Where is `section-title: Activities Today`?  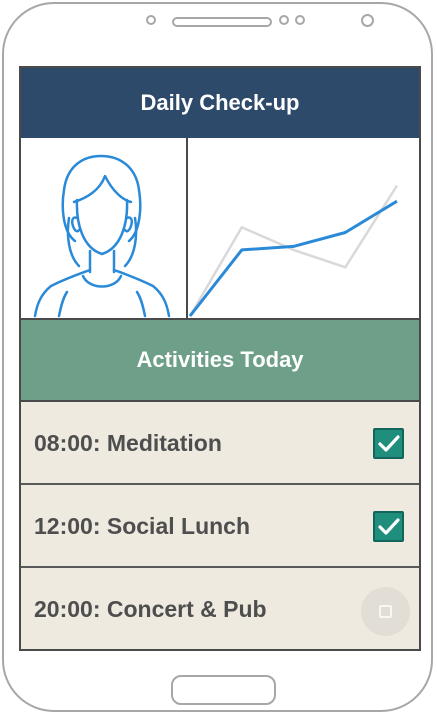
section-title: Activities Today is located at coordinates (220, 359).